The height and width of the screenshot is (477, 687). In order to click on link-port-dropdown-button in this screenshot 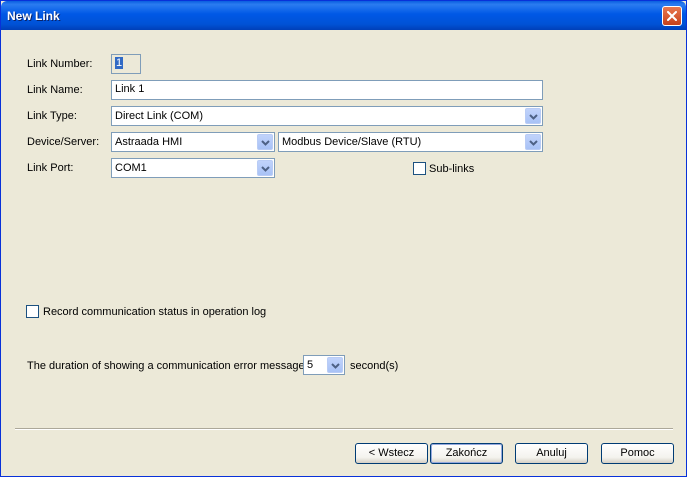, I will do `click(265, 168)`.